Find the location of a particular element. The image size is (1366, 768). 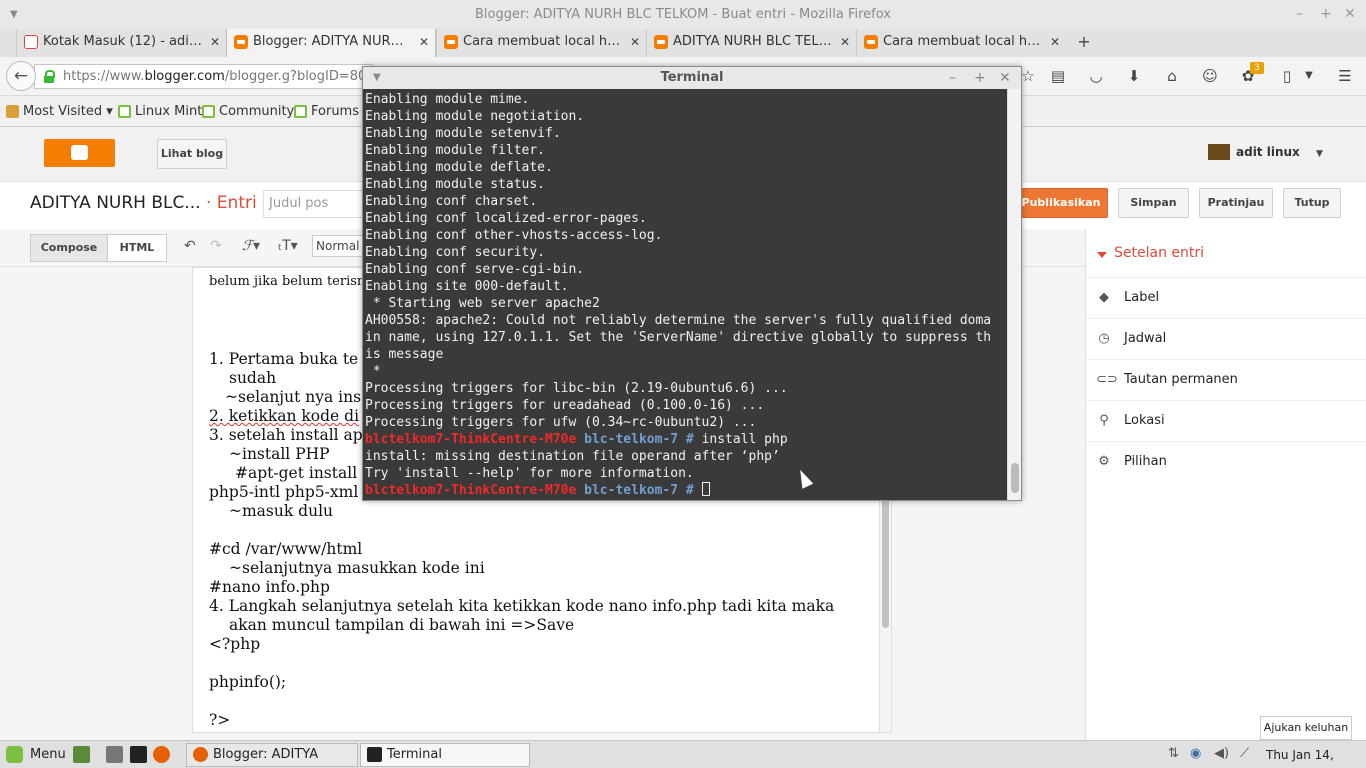

terminal-close-icon: ✕ is located at coordinates (1005, 78).